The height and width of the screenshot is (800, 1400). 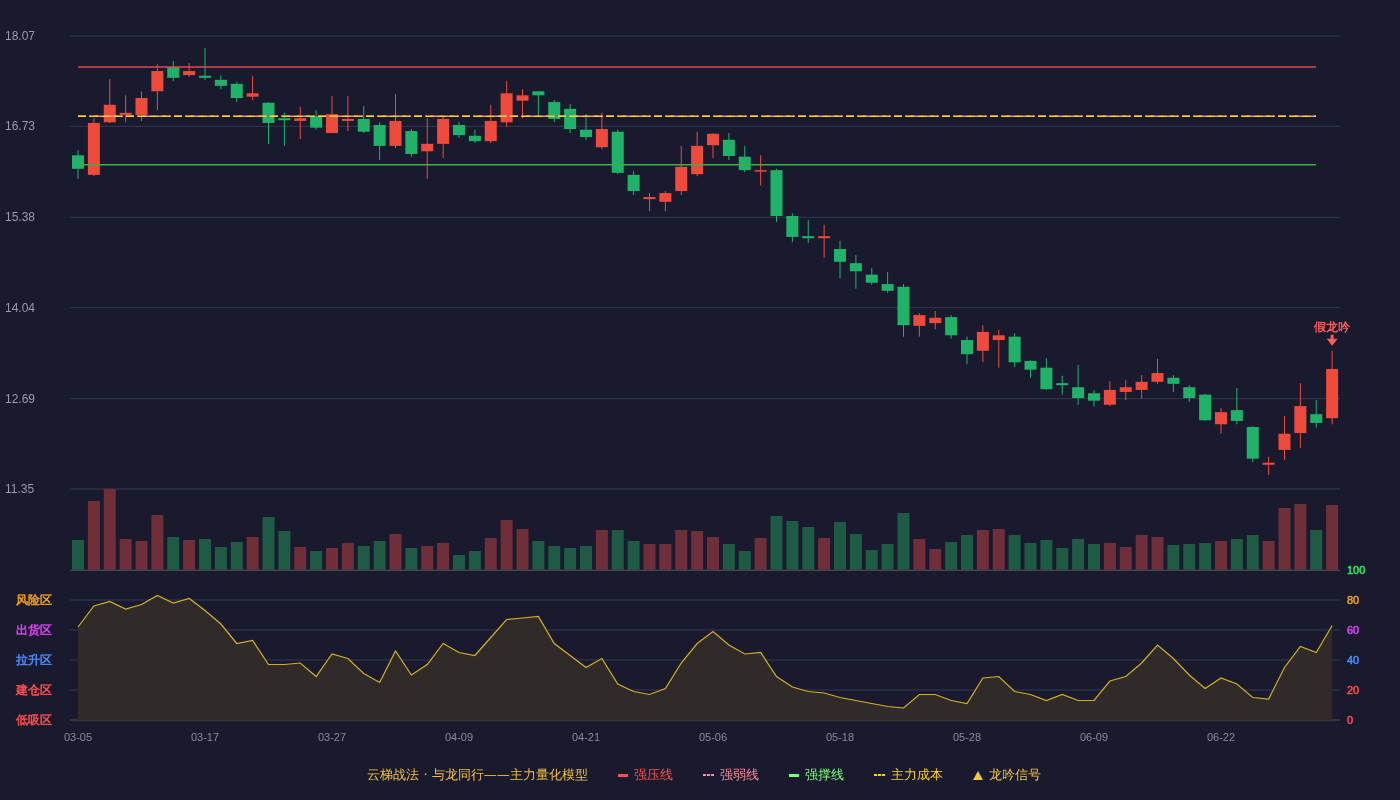 What do you see at coordinates (20, 36) in the screenshot?
I see `axis-label: 18.07` at bounding box center [20, 36].